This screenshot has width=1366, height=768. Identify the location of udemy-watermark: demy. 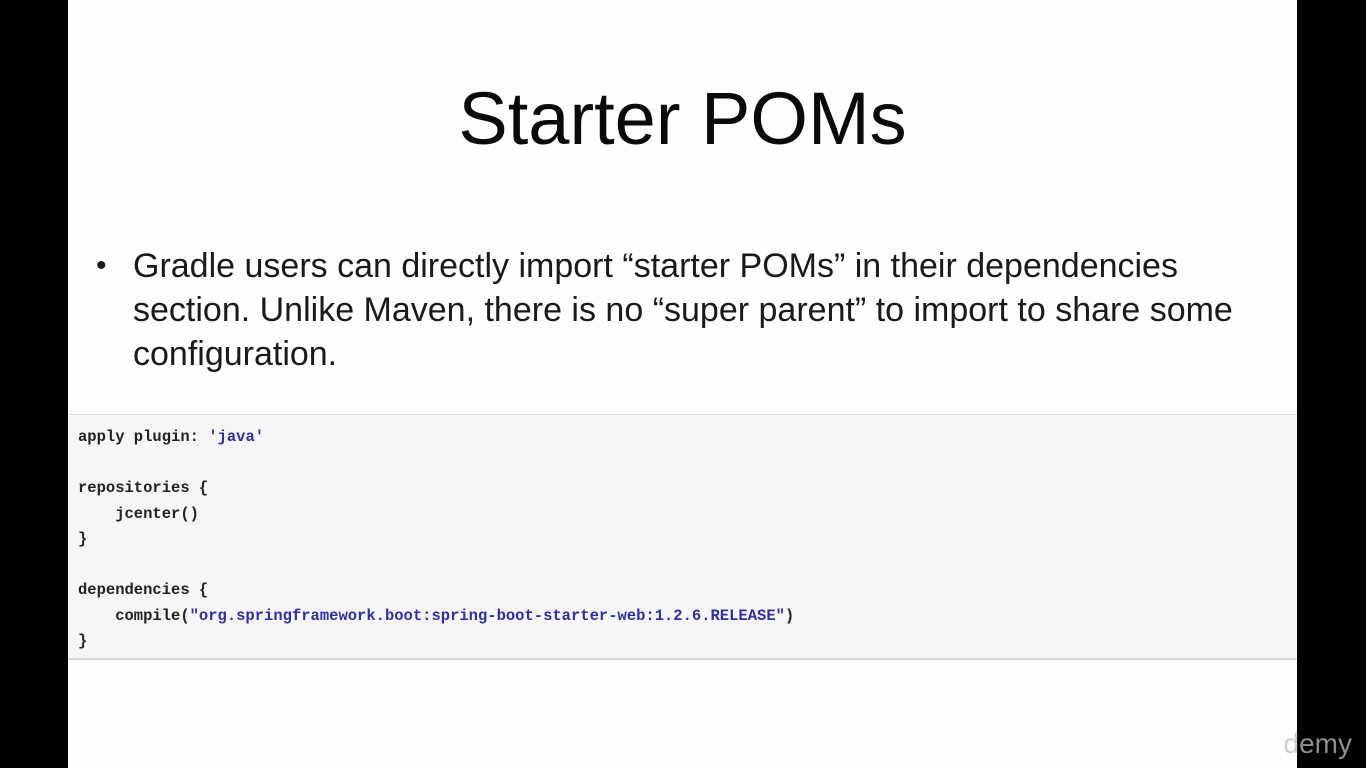
(1317, 743).